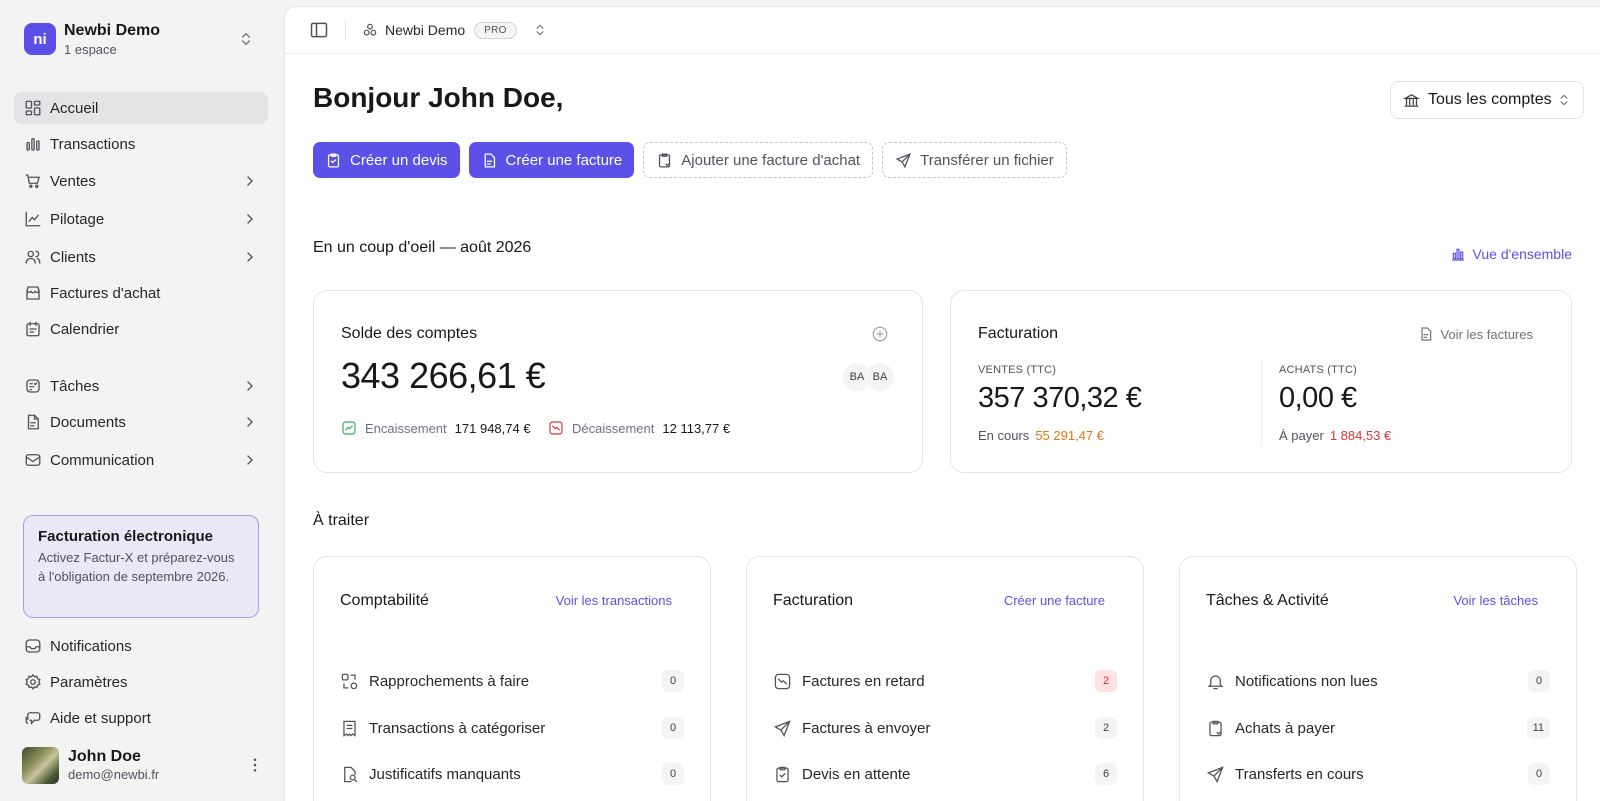 This screenshot has height=801, width=1600. I want to click on view-transactions-link: Voir les transactions, so click(614, 600).